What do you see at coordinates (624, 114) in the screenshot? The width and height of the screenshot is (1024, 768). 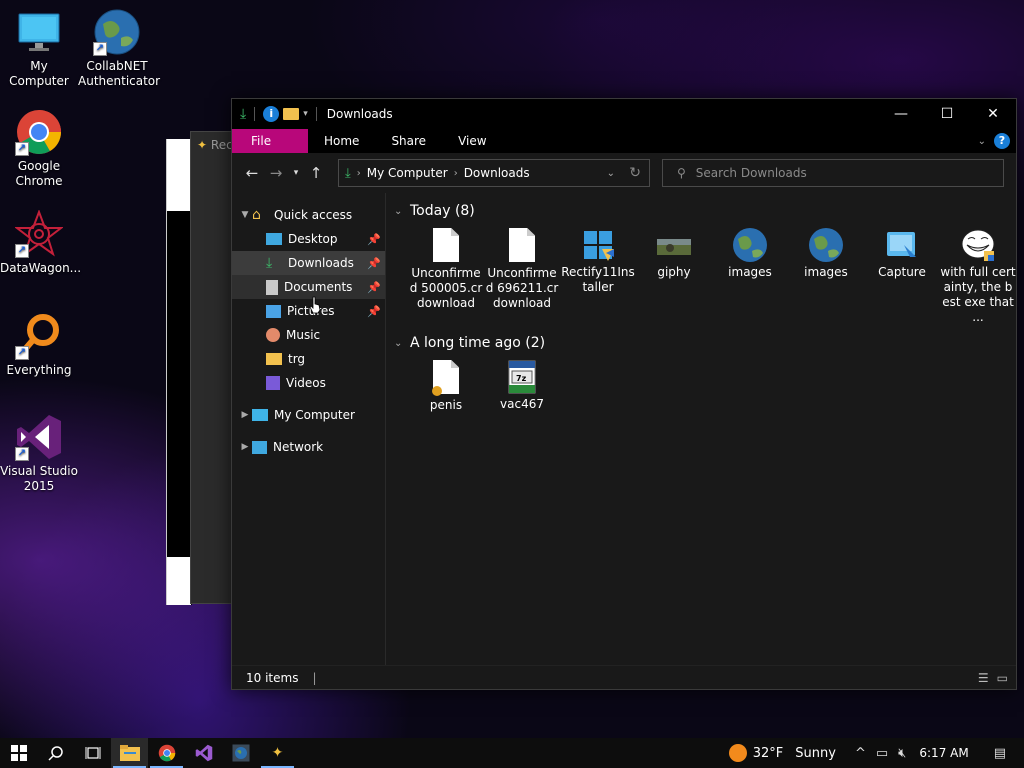 I see `title-bar: ⤓ i ▾ Downloads — ☐ ✕` at bounding box center [624, 114].